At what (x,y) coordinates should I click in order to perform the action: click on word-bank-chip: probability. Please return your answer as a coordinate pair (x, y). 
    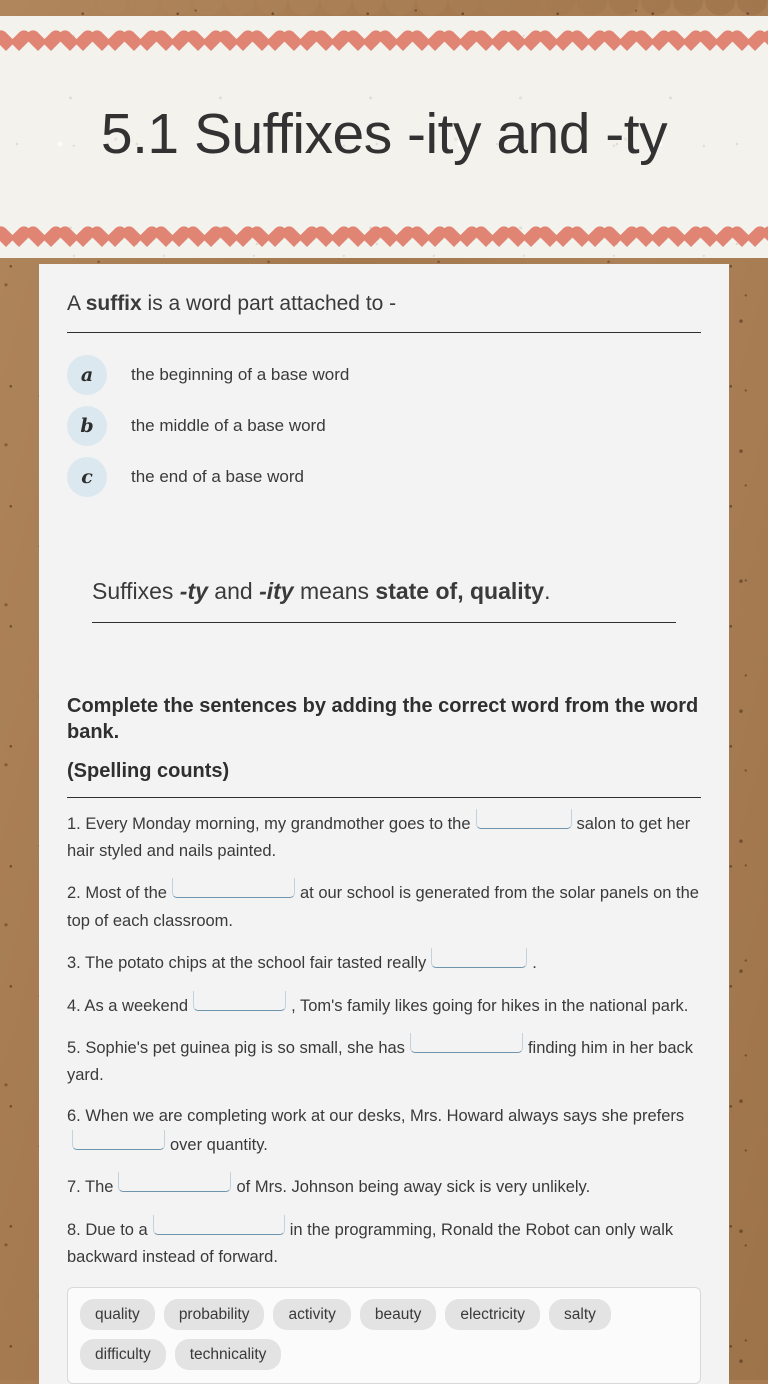
    Looking at the image, I should click on (214, 1314).